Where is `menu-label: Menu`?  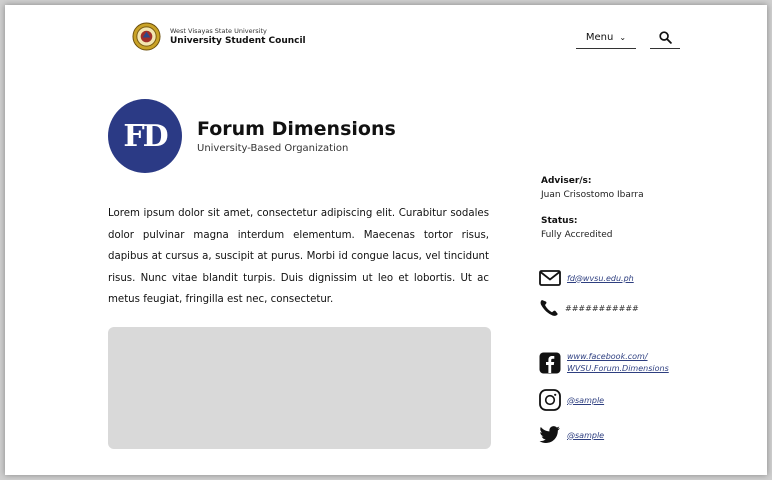
menu-label: Menu is located at coordinates (599, 37).